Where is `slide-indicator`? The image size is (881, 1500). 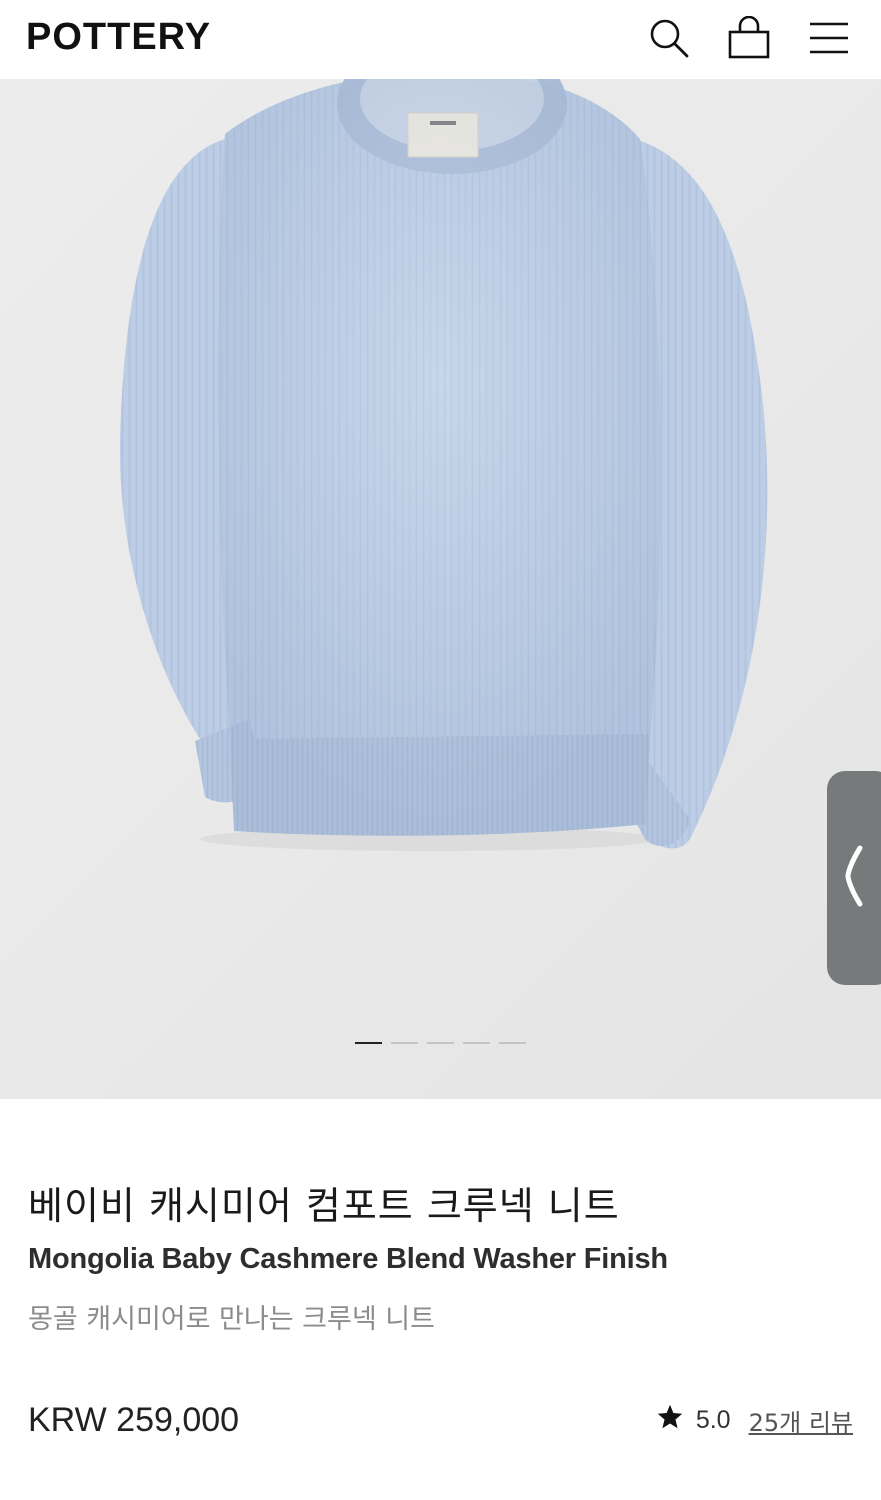 slide-indicator is located at coordinates (440, 1043).